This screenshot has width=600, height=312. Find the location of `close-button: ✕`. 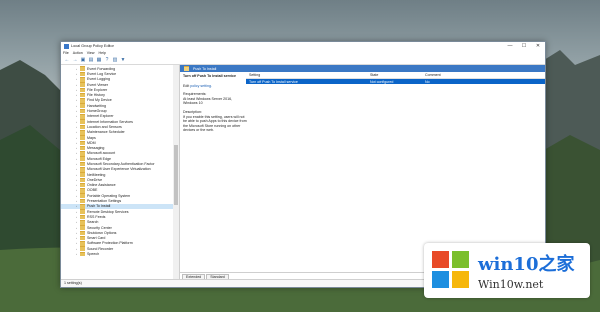

close-button: ✕ is located at coordinates (538, 46).